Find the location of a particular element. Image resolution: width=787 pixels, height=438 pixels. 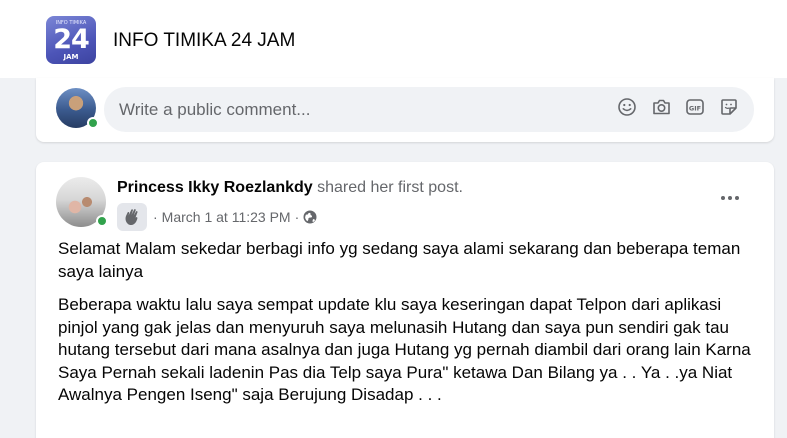

post-options-button is located at coordinates (730, 198).